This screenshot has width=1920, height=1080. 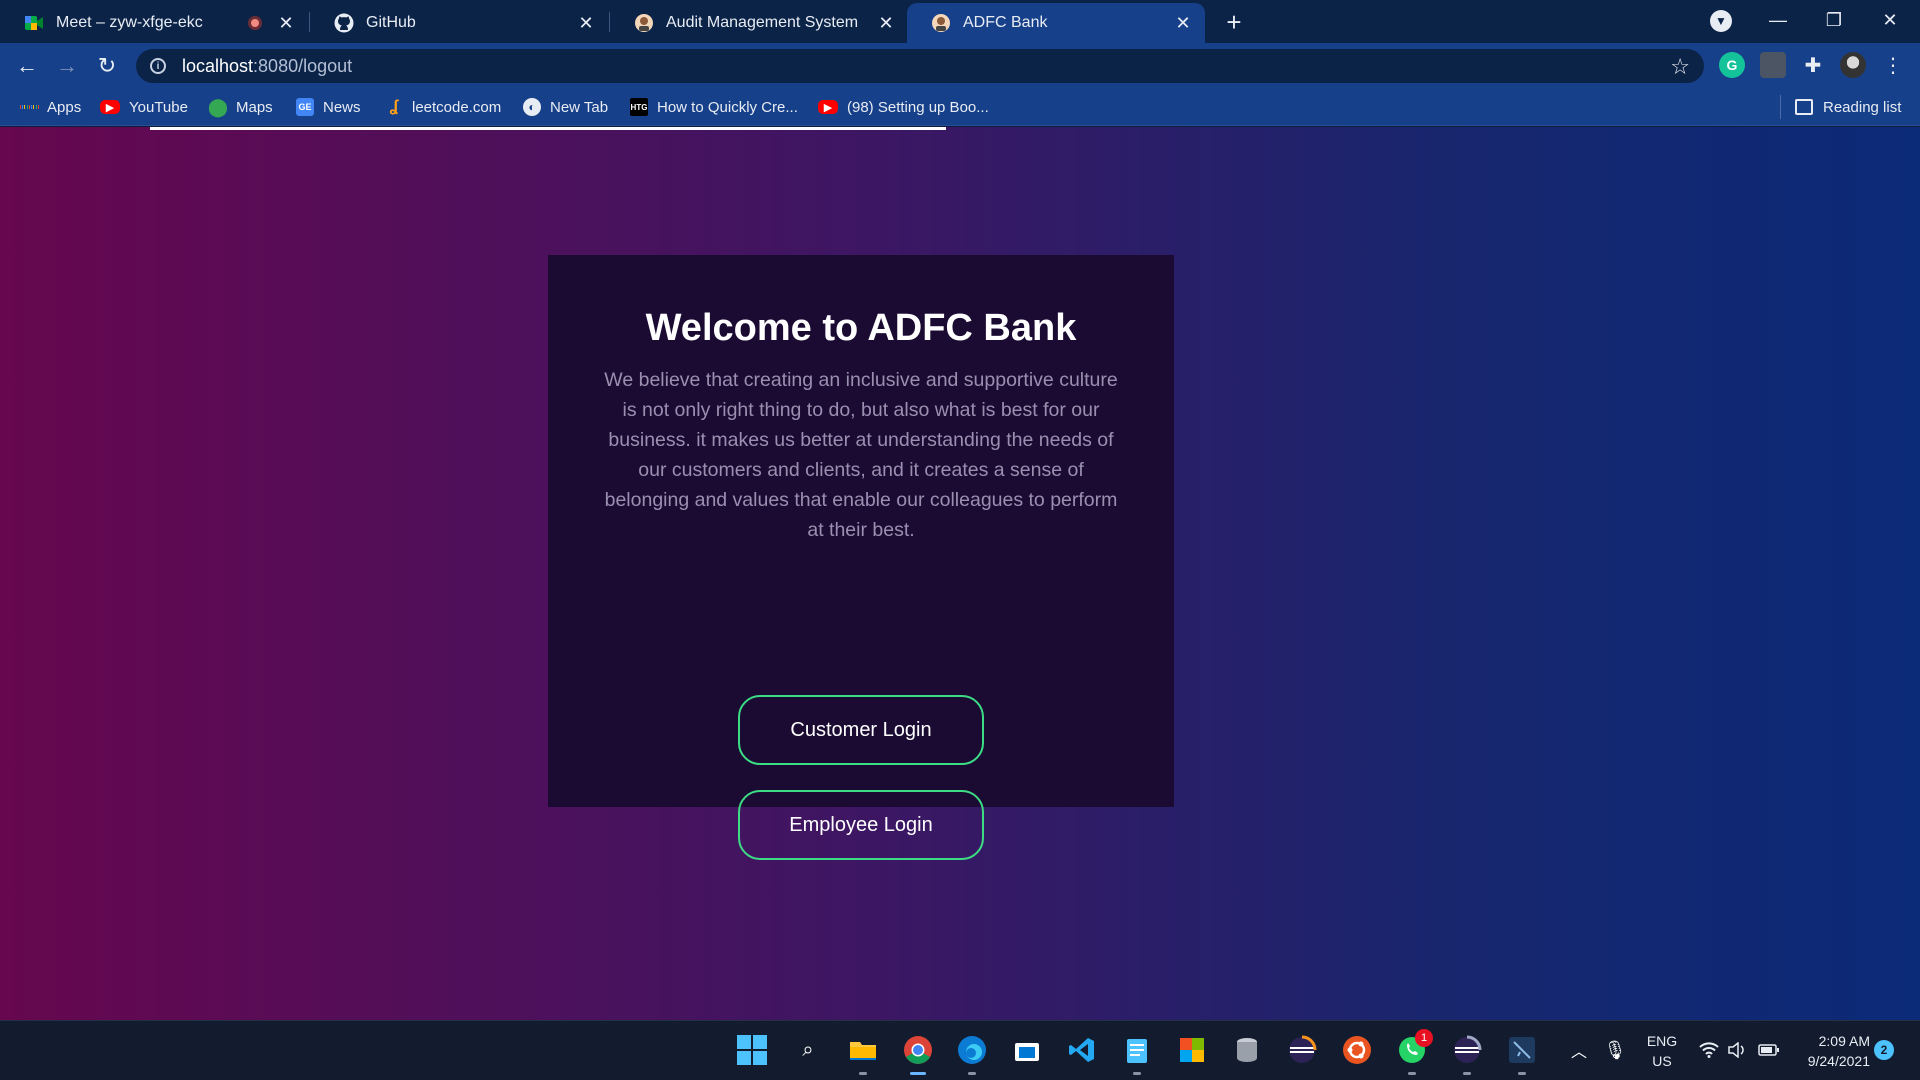 What do you see at coordinates (1804, 107) in the screenshot?
I see `reading-list-icon` at bounding box center [1804, 107].